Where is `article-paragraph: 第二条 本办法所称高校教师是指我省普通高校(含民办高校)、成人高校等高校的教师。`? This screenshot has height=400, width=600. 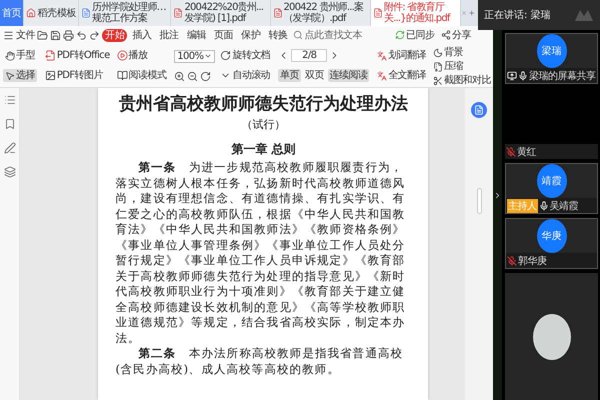
article-paragraph: 第二条 本办法所称高校教师是指我省普通高校(含民办高校)、成人高校等高校的教师。 is located at coordinates (260, 361).